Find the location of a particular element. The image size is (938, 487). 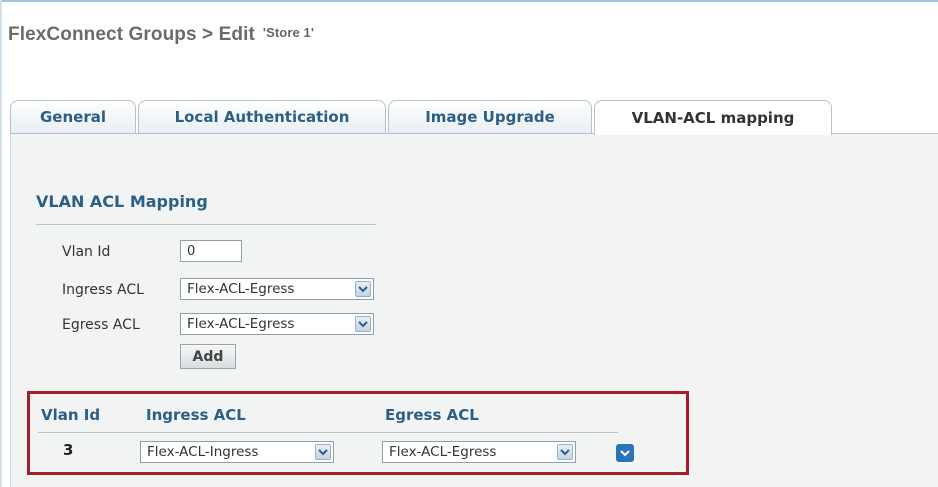

tab-image-upgrade: Image Upgrade is located at coordinates (490, 116).